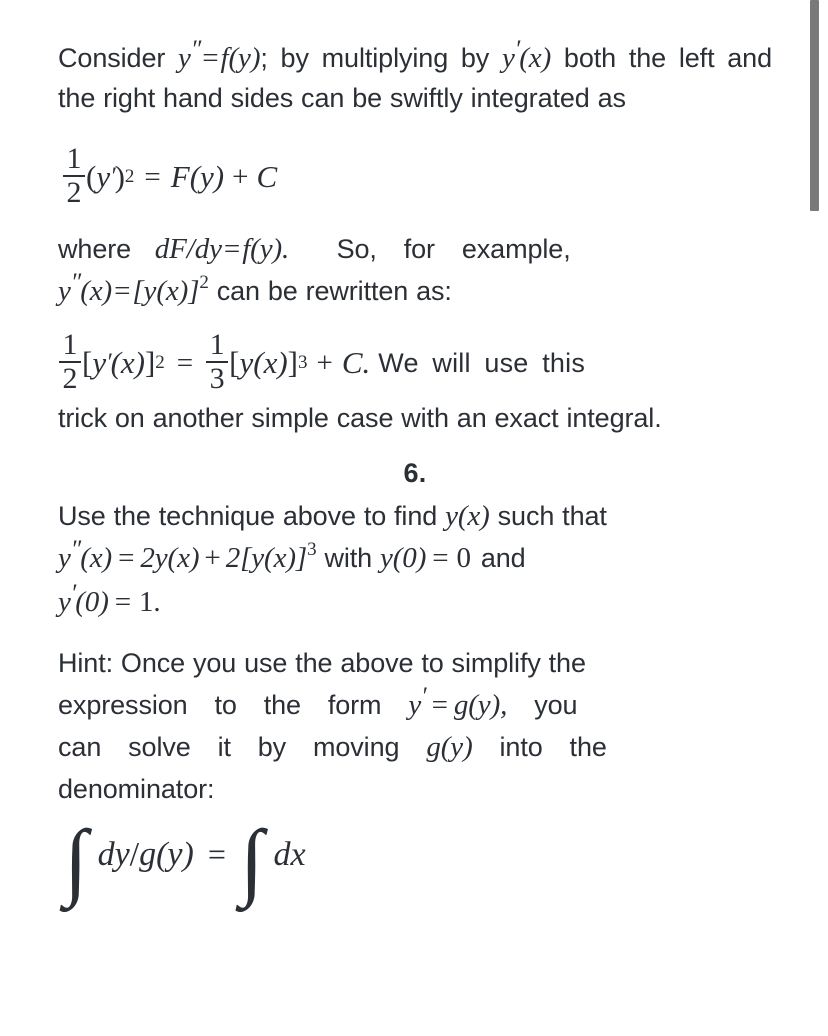 This screenshot has height=1036, width=828. I want to click on problem-2y: 2y(x), so click(170, 558).